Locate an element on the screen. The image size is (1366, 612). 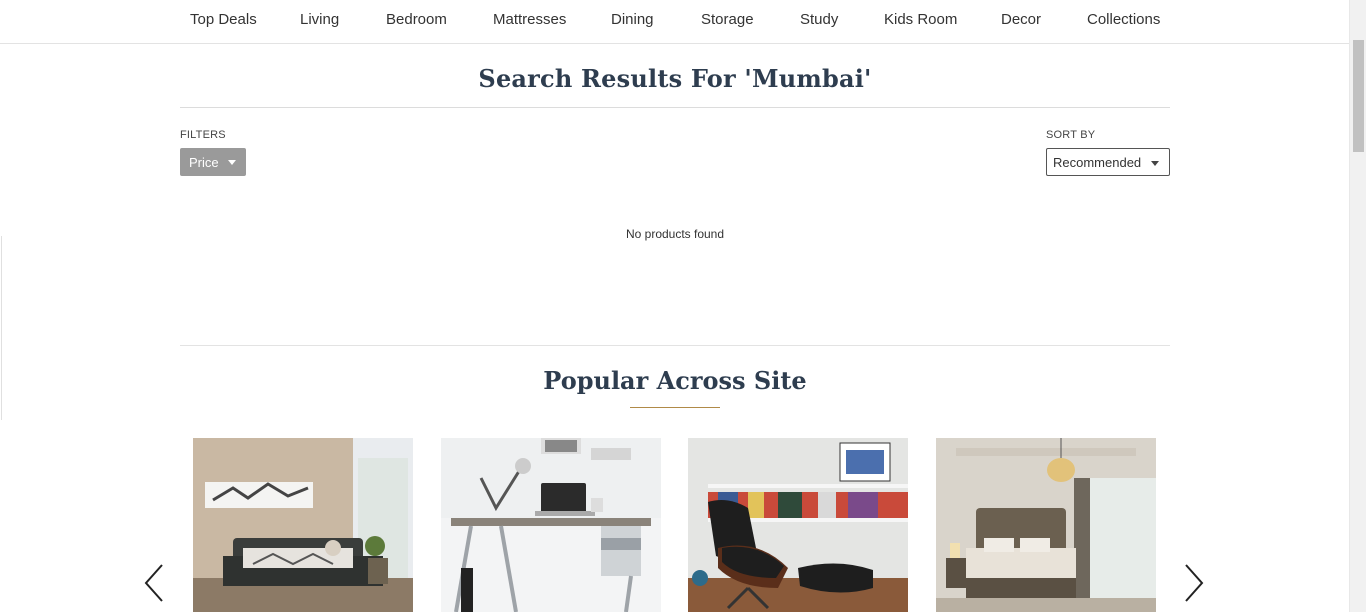
nav-item-living: Living is located at coordinates (319, 19).